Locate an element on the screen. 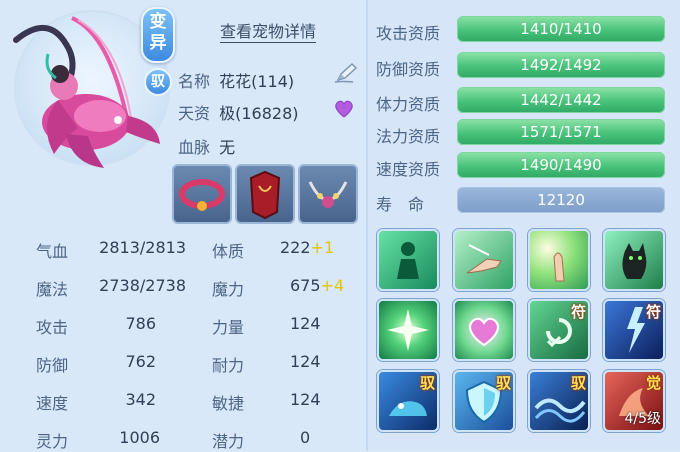  quality-bar-mana: 1571/1571 is located at coordinates (561, 132).